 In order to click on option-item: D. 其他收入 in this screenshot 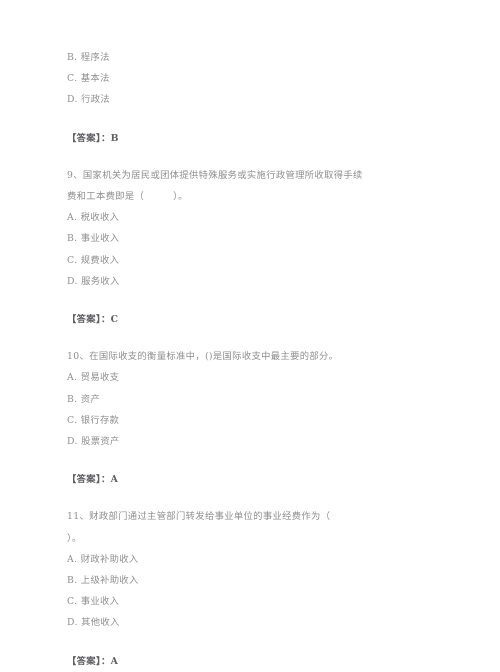, I will do `click(93, 623)`.